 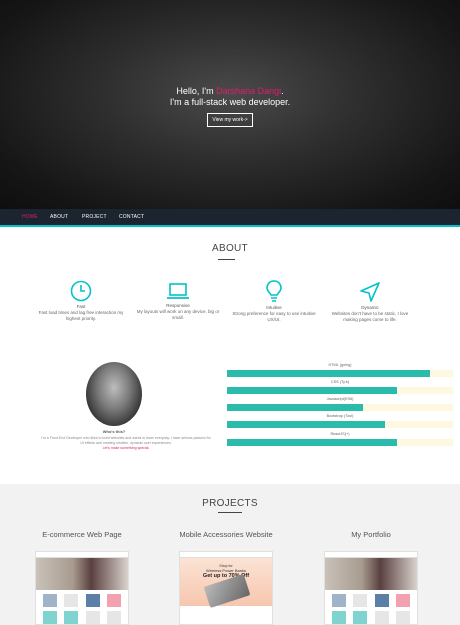 I want to click on skill-bar-js, so click(x=340, y=407).